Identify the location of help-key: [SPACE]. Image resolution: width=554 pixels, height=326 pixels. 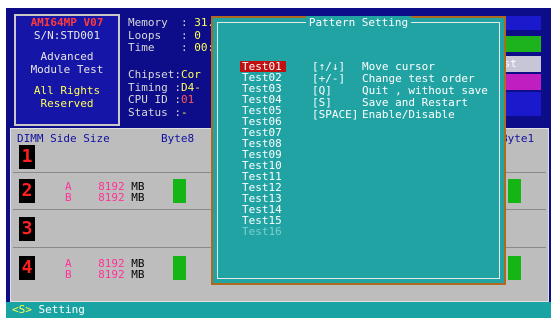
(335, 114).